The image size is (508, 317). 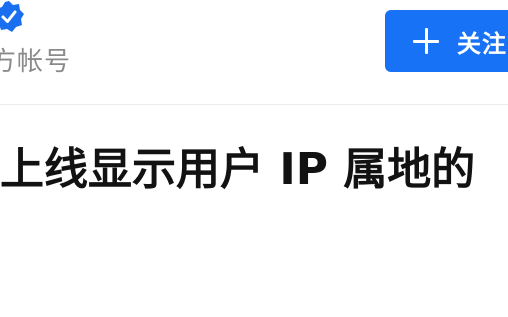 I want to click on account-type-label: 方帐号, so click(x=36, y=62).